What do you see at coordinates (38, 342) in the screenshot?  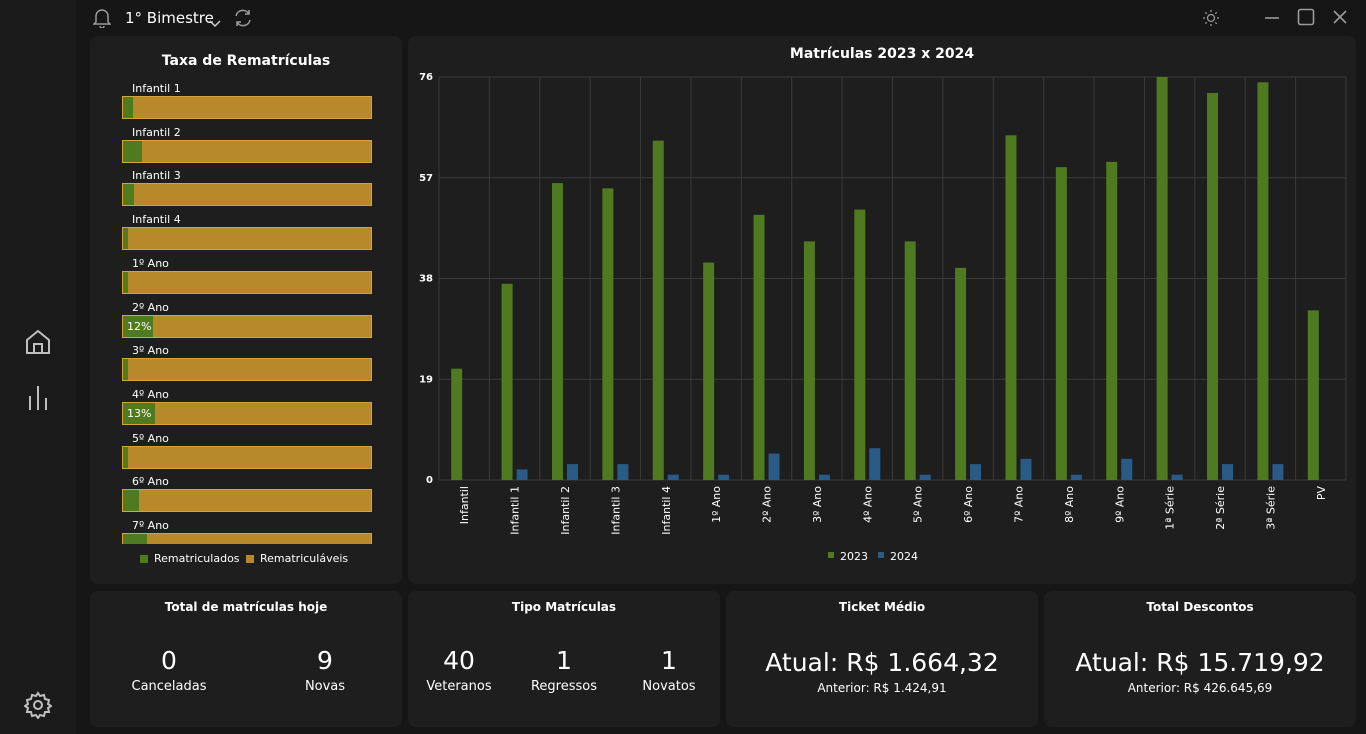 I see `home-icon` at bounding box center [38, 342].